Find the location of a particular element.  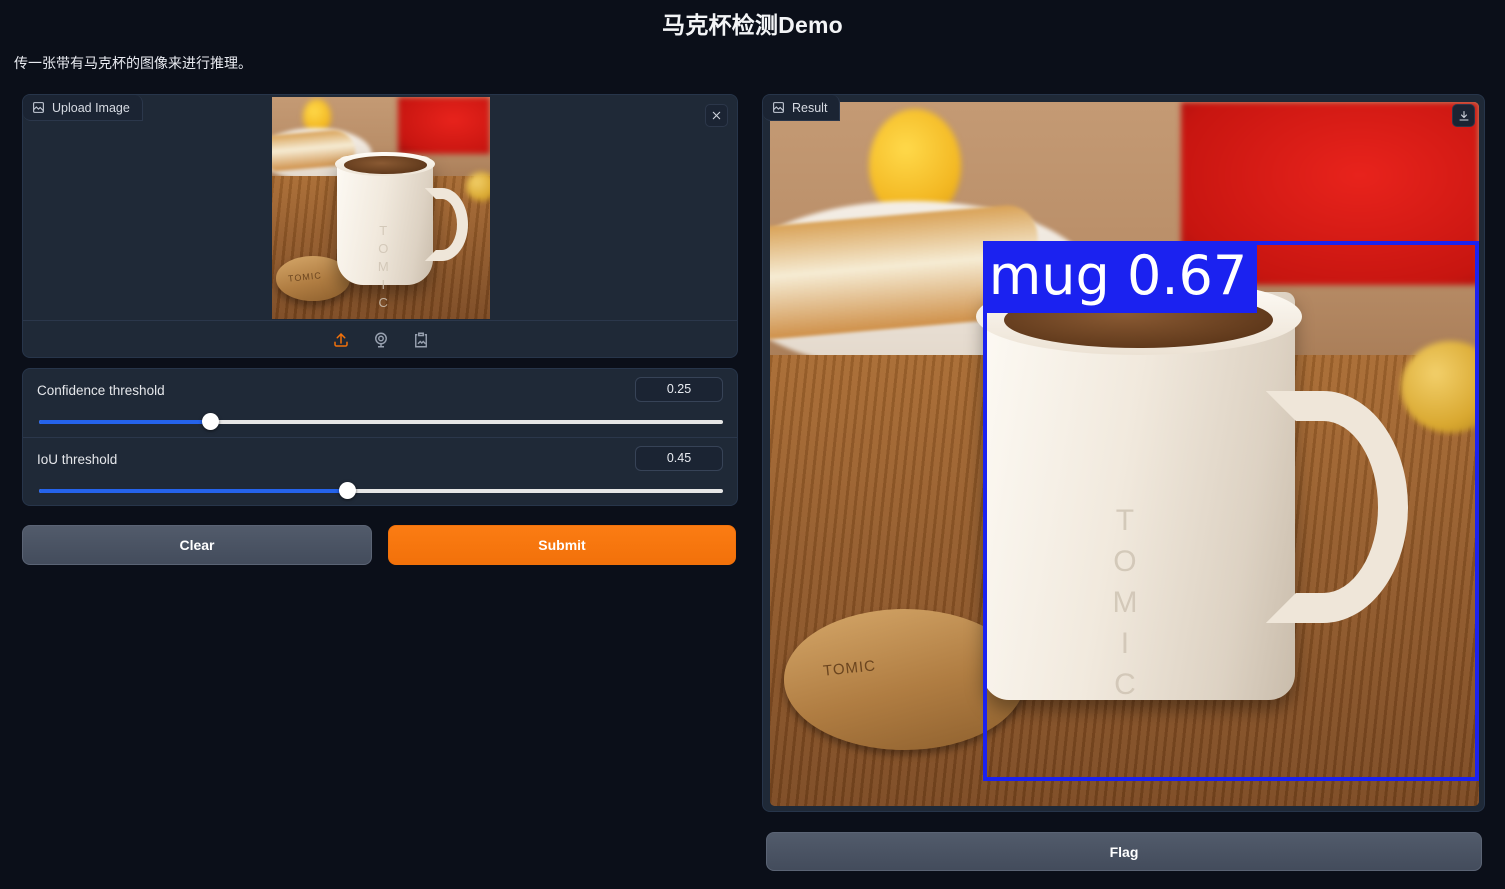

upload-image-dropzone: TOMIC TOMIC is located at coordinates (380, 207).